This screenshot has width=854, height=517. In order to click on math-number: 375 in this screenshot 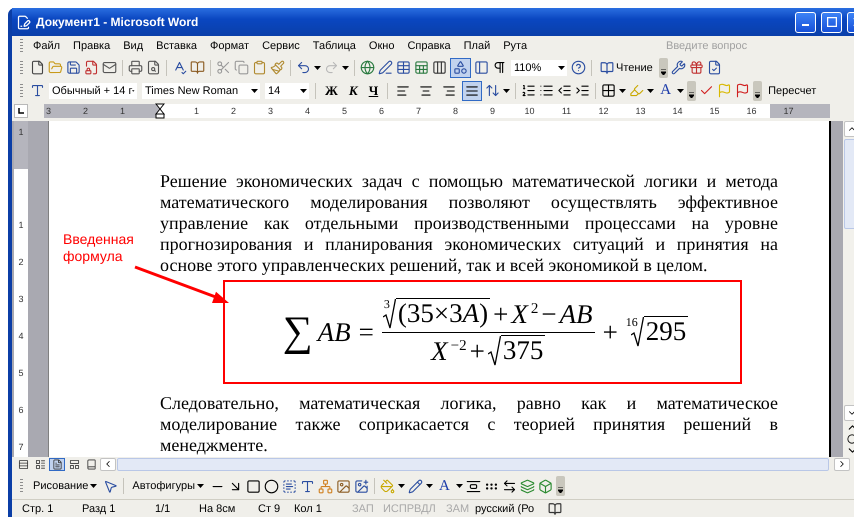, I will do `click(523, 349)`.